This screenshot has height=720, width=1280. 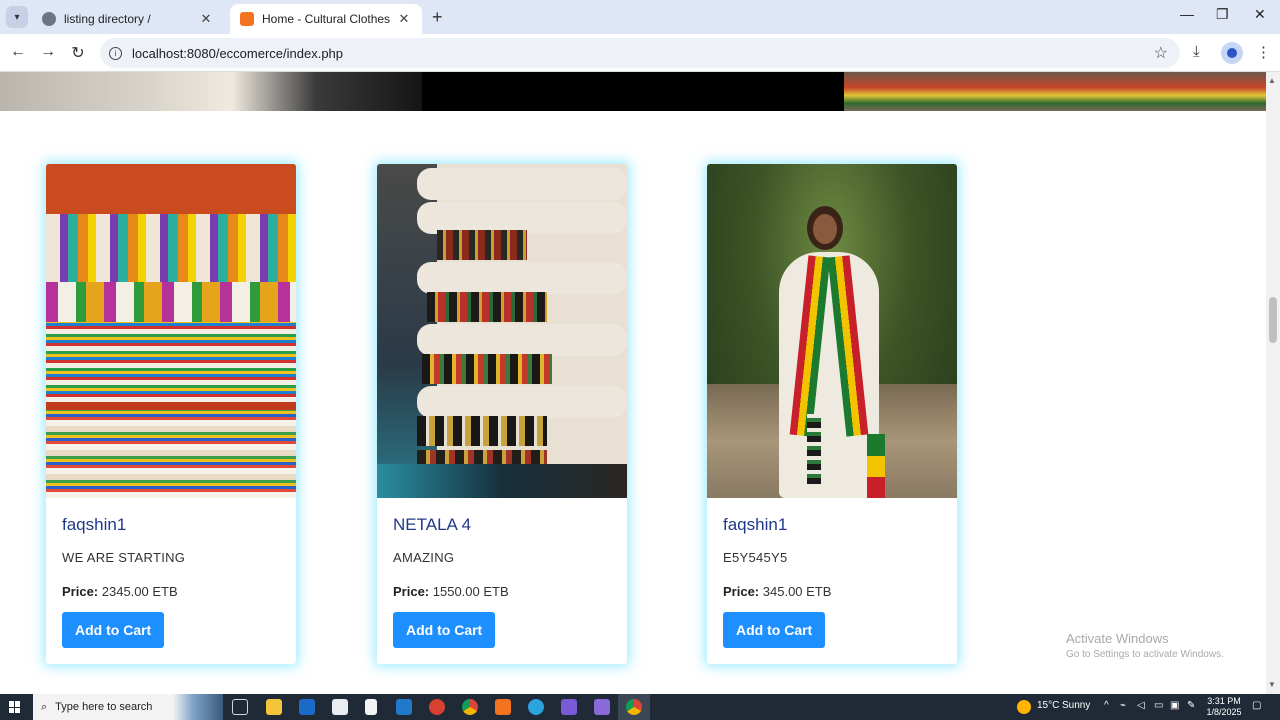 What do you see at coordinates (502, 331) in the screenshot?
I see `product-image-folded-fabric` at bounding box center [502, 331].